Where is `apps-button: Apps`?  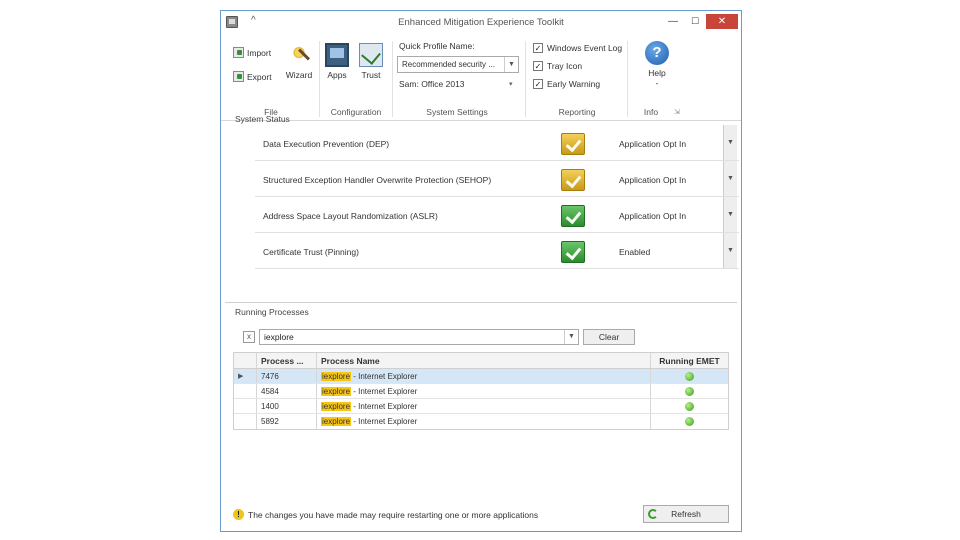 apps-button: Apps is located at coordinates (337, 61).